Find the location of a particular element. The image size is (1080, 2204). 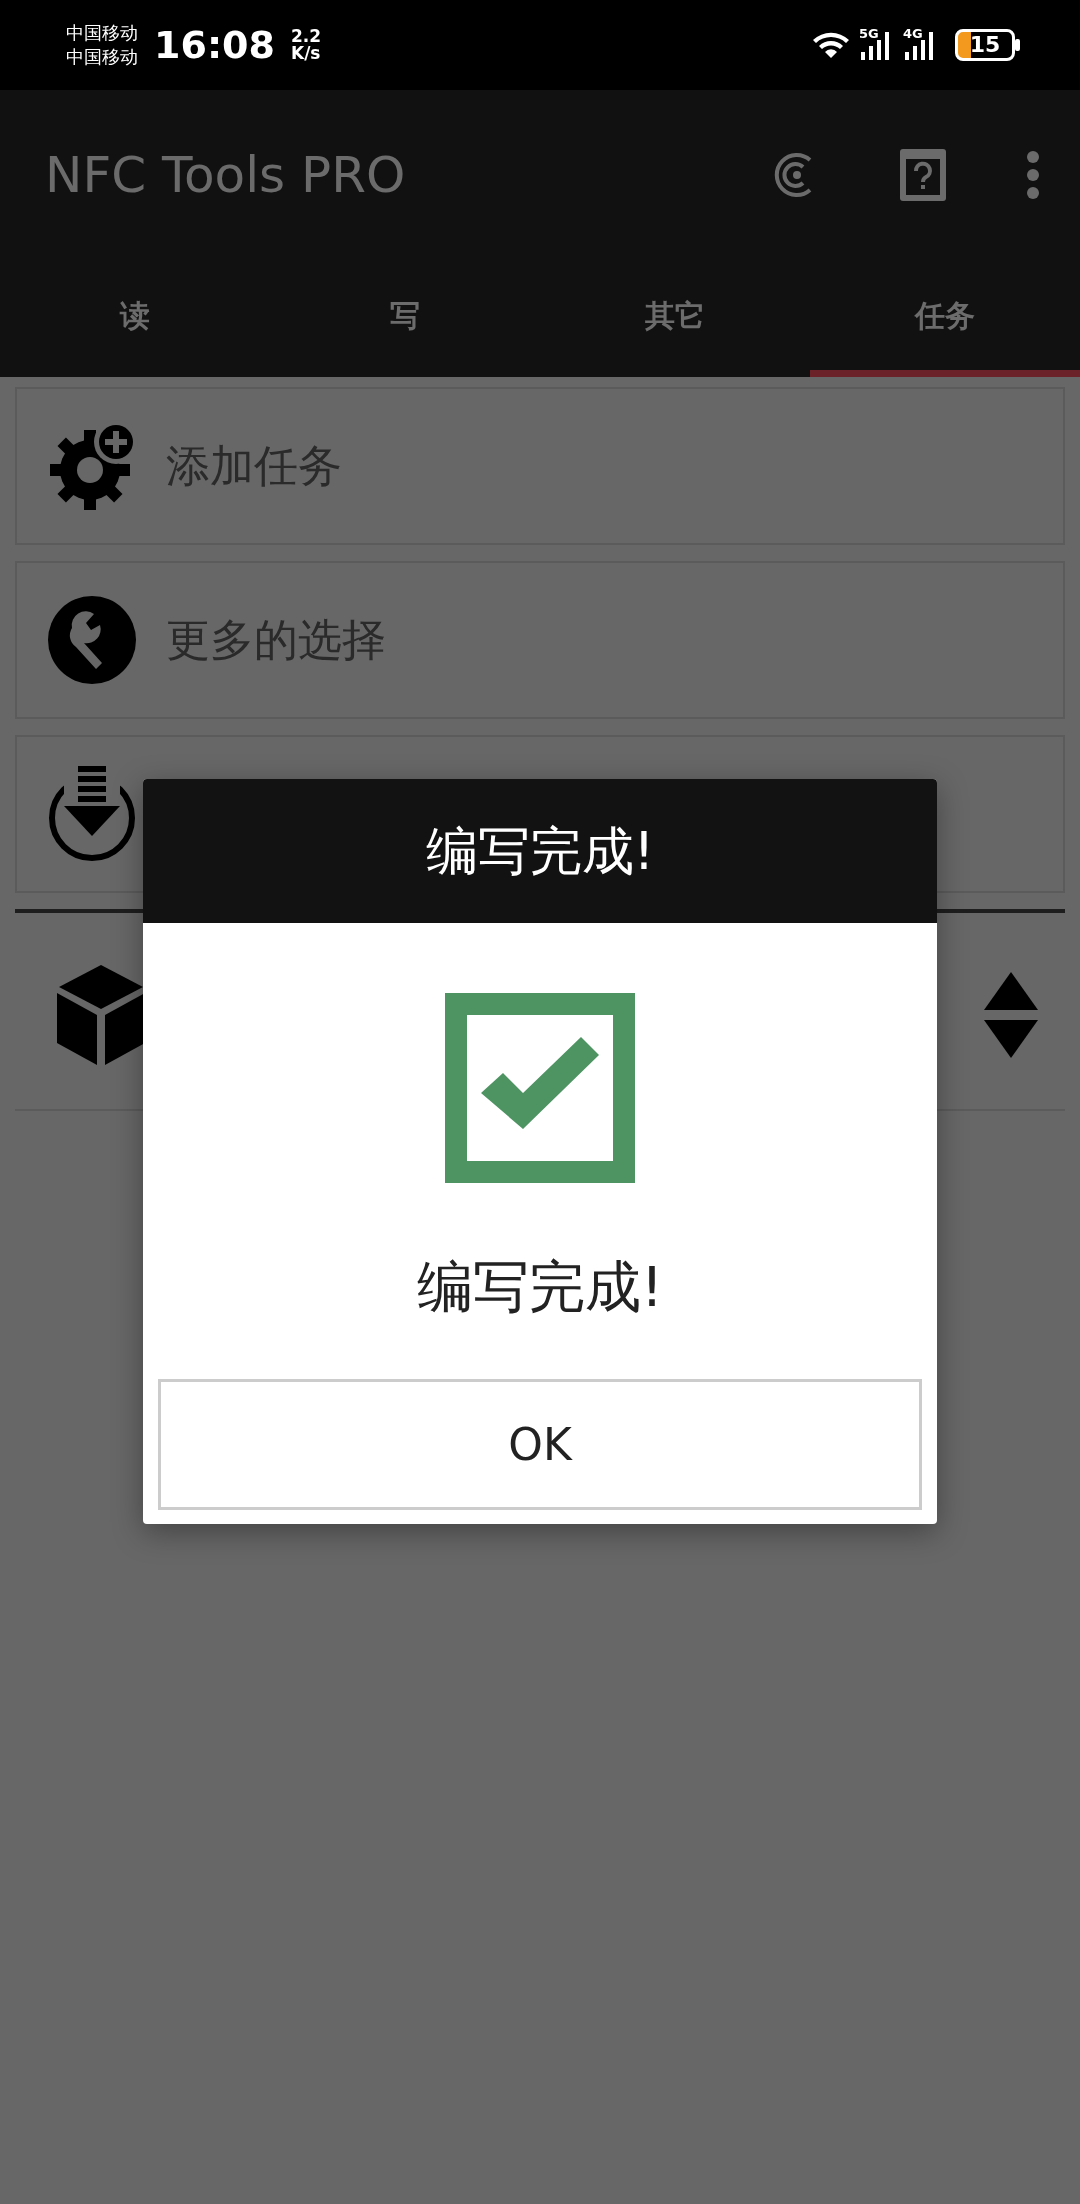

ok-button: OK is located at coordinates (540, 1444).